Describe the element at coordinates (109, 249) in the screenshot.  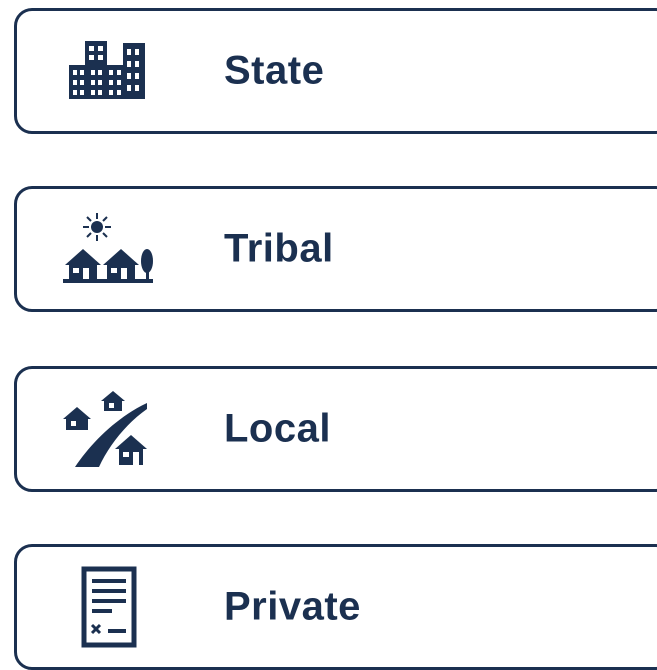
I see `houses-sun-tree-icon` at that location.